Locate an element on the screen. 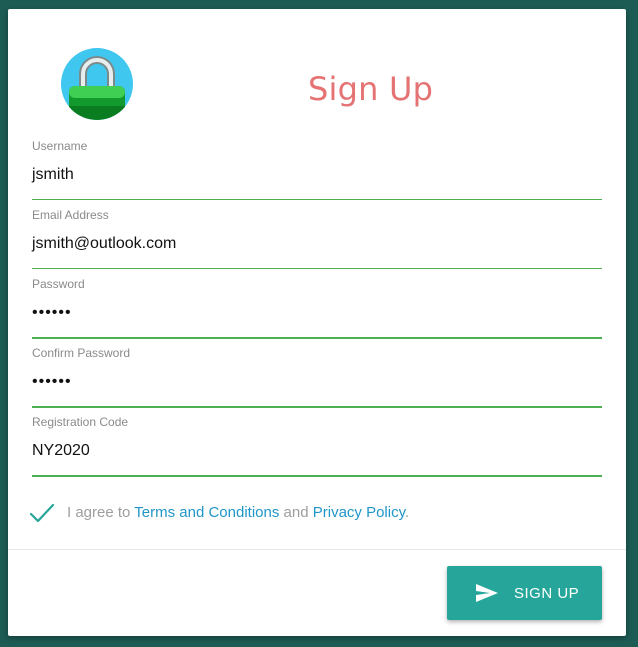  agreement-middle: and is located at coordinates (296, 512).